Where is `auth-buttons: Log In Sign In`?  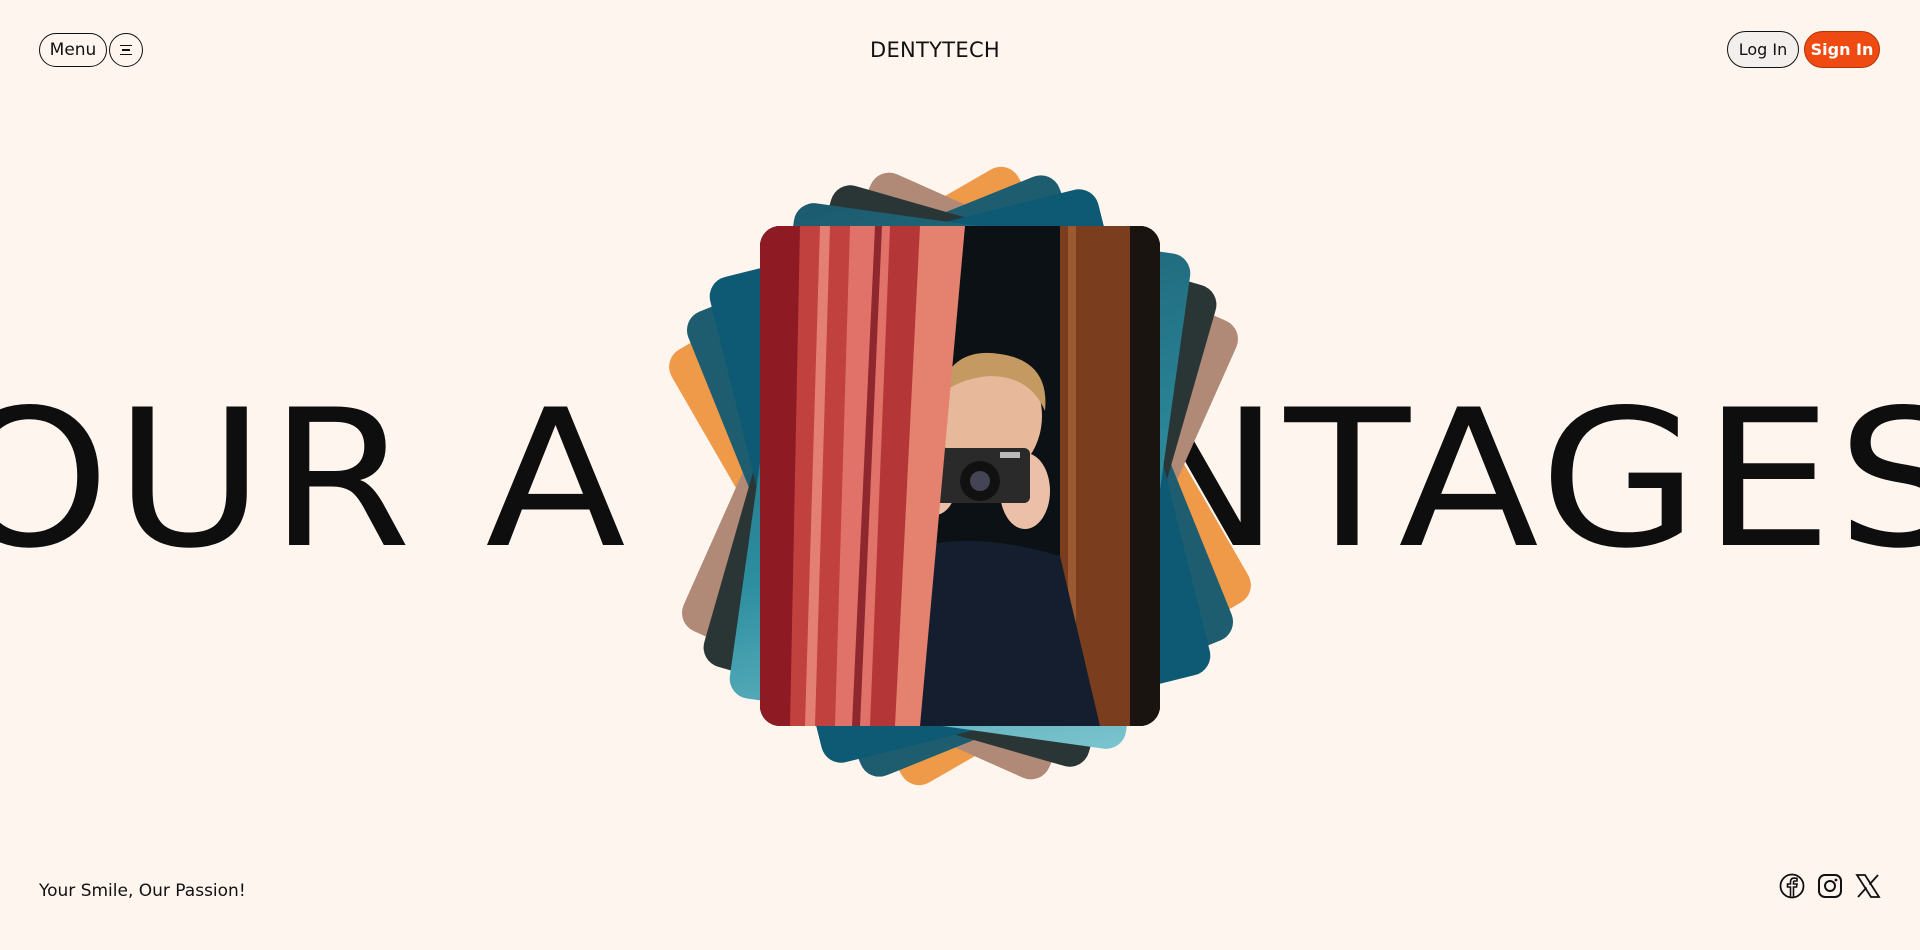 auth-buttons: Log In Sign In is located at coordinates (1803, 49).